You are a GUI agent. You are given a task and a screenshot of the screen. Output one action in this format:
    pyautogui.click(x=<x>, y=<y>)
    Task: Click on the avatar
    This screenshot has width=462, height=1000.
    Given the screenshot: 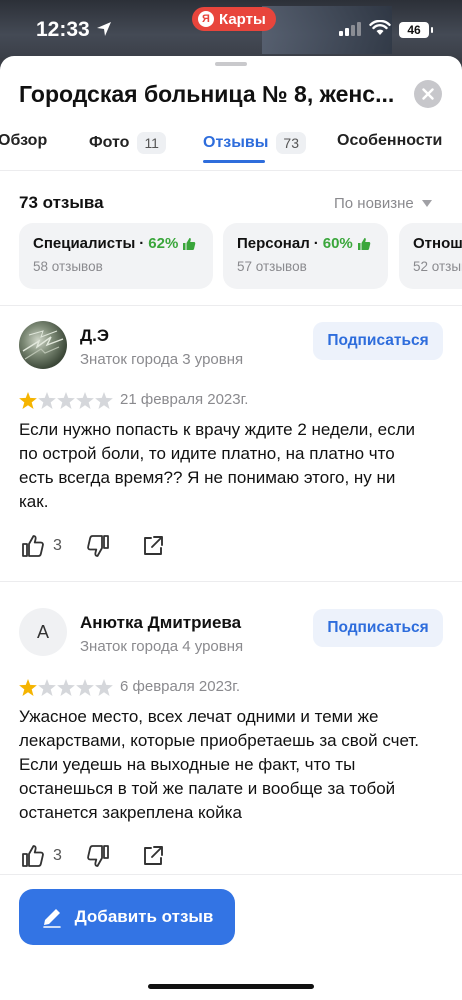 What is the action you would take?
    pyautogui.click(x=43, y=345)
    